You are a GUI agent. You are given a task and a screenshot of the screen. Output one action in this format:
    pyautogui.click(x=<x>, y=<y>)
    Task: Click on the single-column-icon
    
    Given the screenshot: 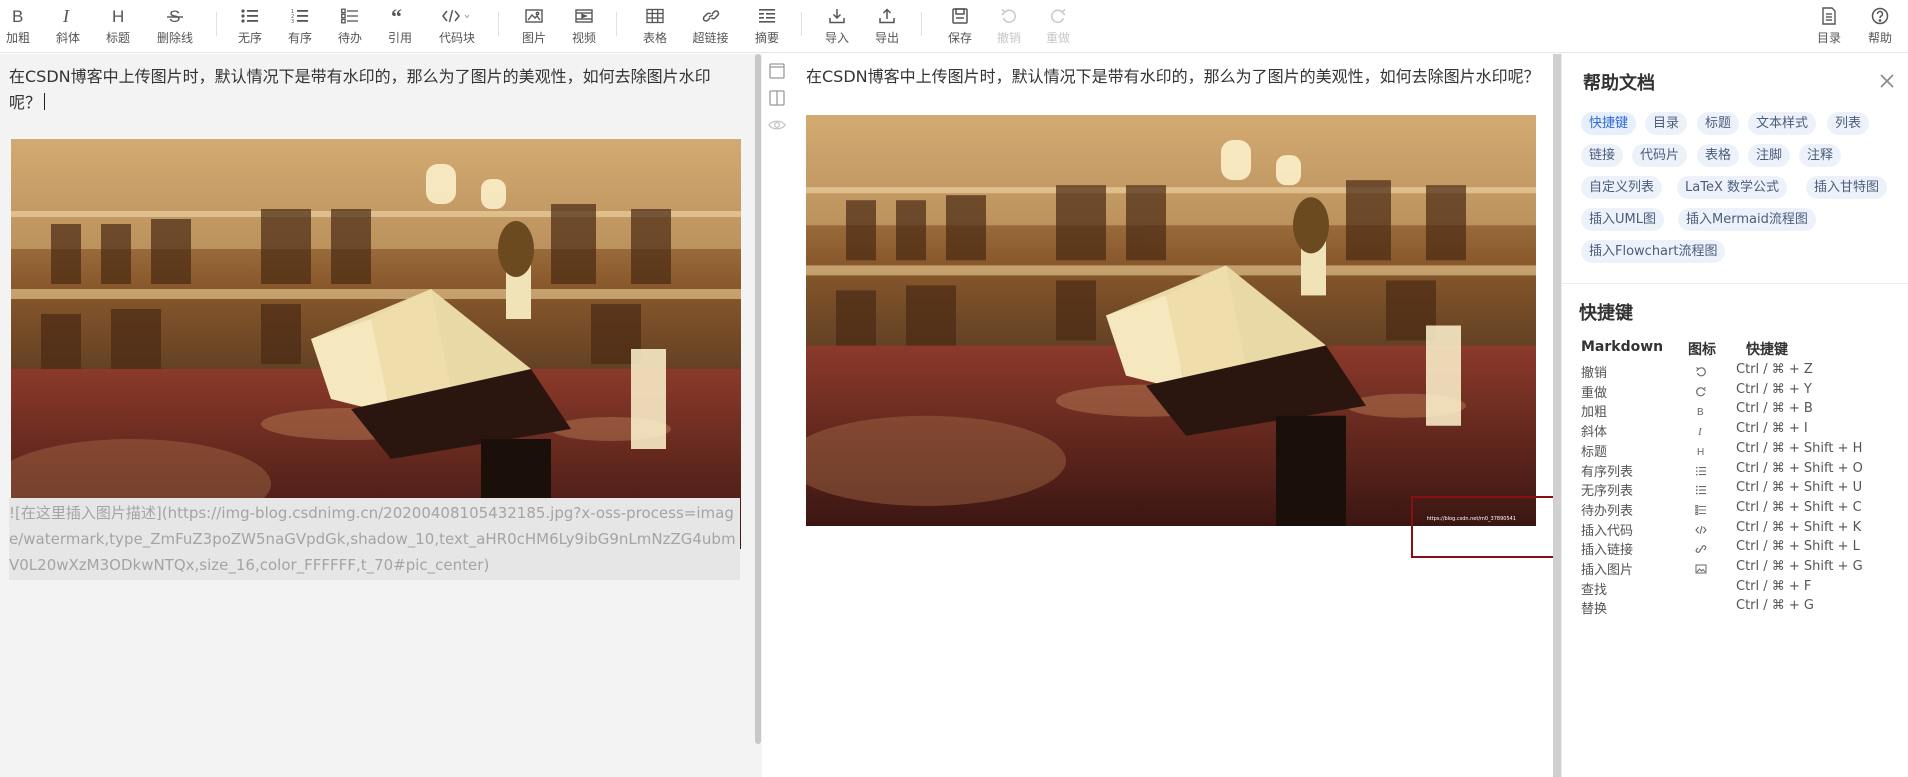 What is the action you would take?
    pyautogui.click(x=777, y=71)
    